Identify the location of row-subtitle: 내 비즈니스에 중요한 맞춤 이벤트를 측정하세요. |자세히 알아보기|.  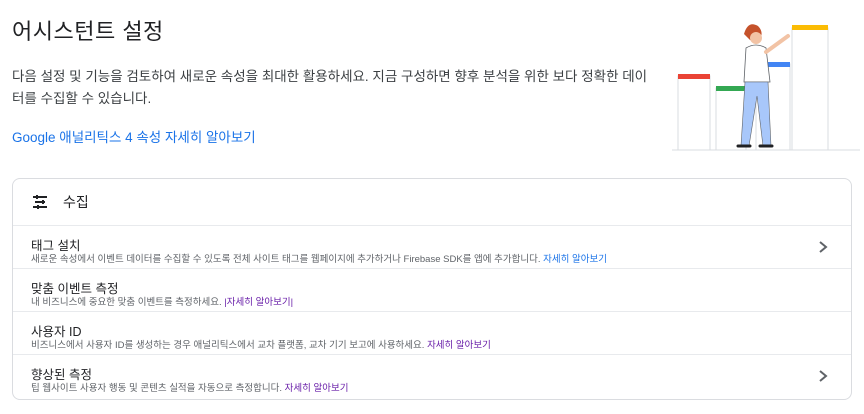
(162, 302).